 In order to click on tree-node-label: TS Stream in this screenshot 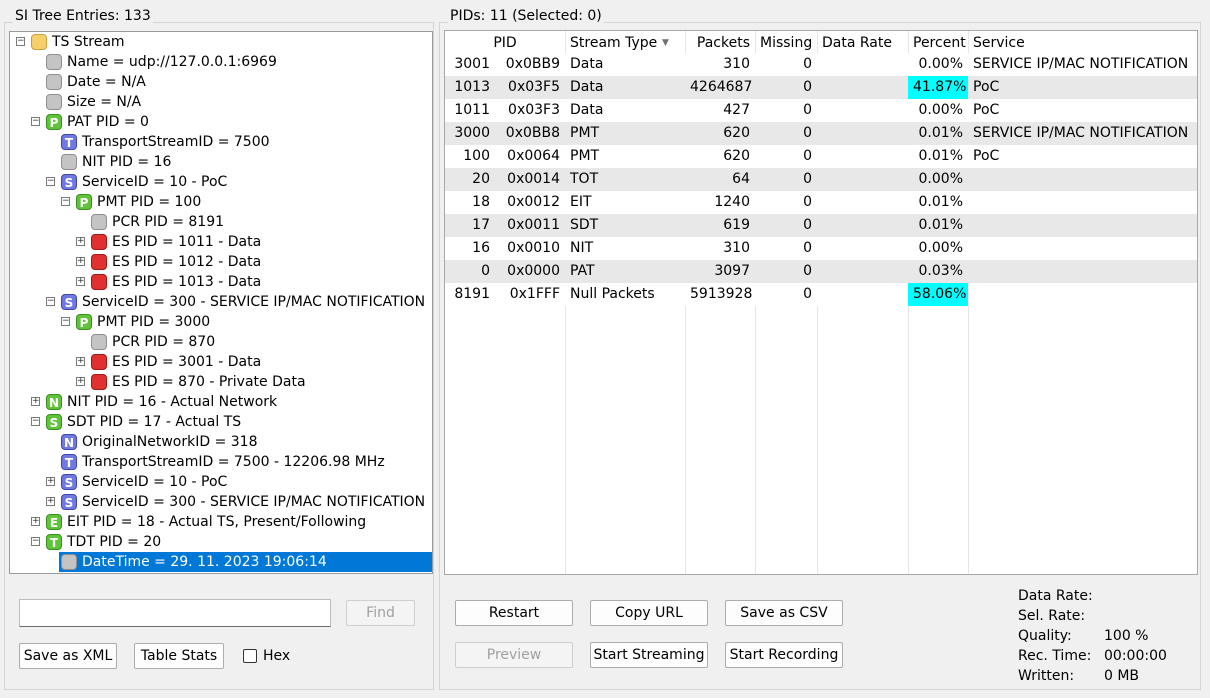, I will do `click(88, 42)`.